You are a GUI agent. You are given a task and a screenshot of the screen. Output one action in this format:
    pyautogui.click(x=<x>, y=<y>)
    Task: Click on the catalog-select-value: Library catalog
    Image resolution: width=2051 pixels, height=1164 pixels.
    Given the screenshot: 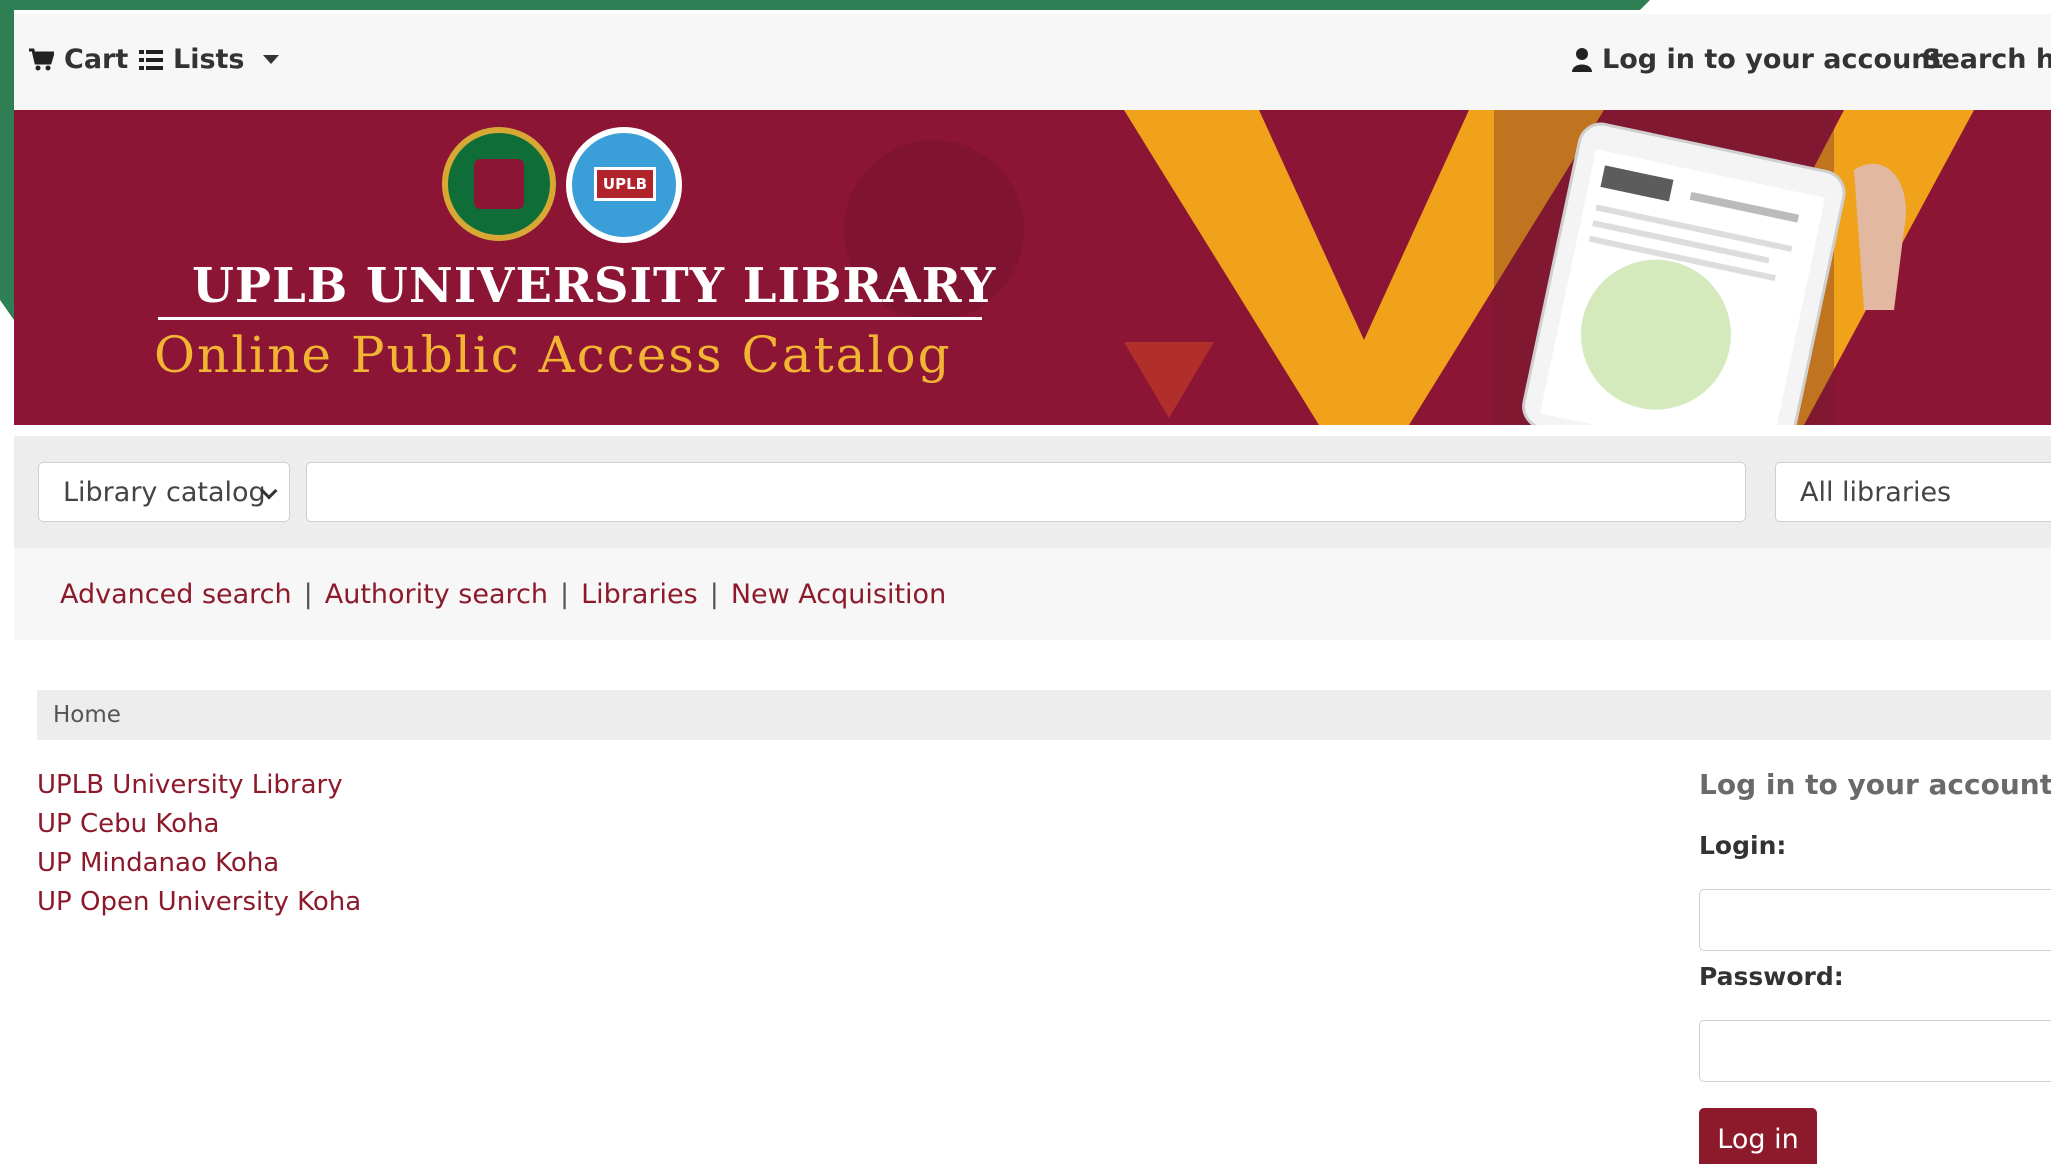 What is the action you would take?
    pyautogui.click(x=164, y=492)
    